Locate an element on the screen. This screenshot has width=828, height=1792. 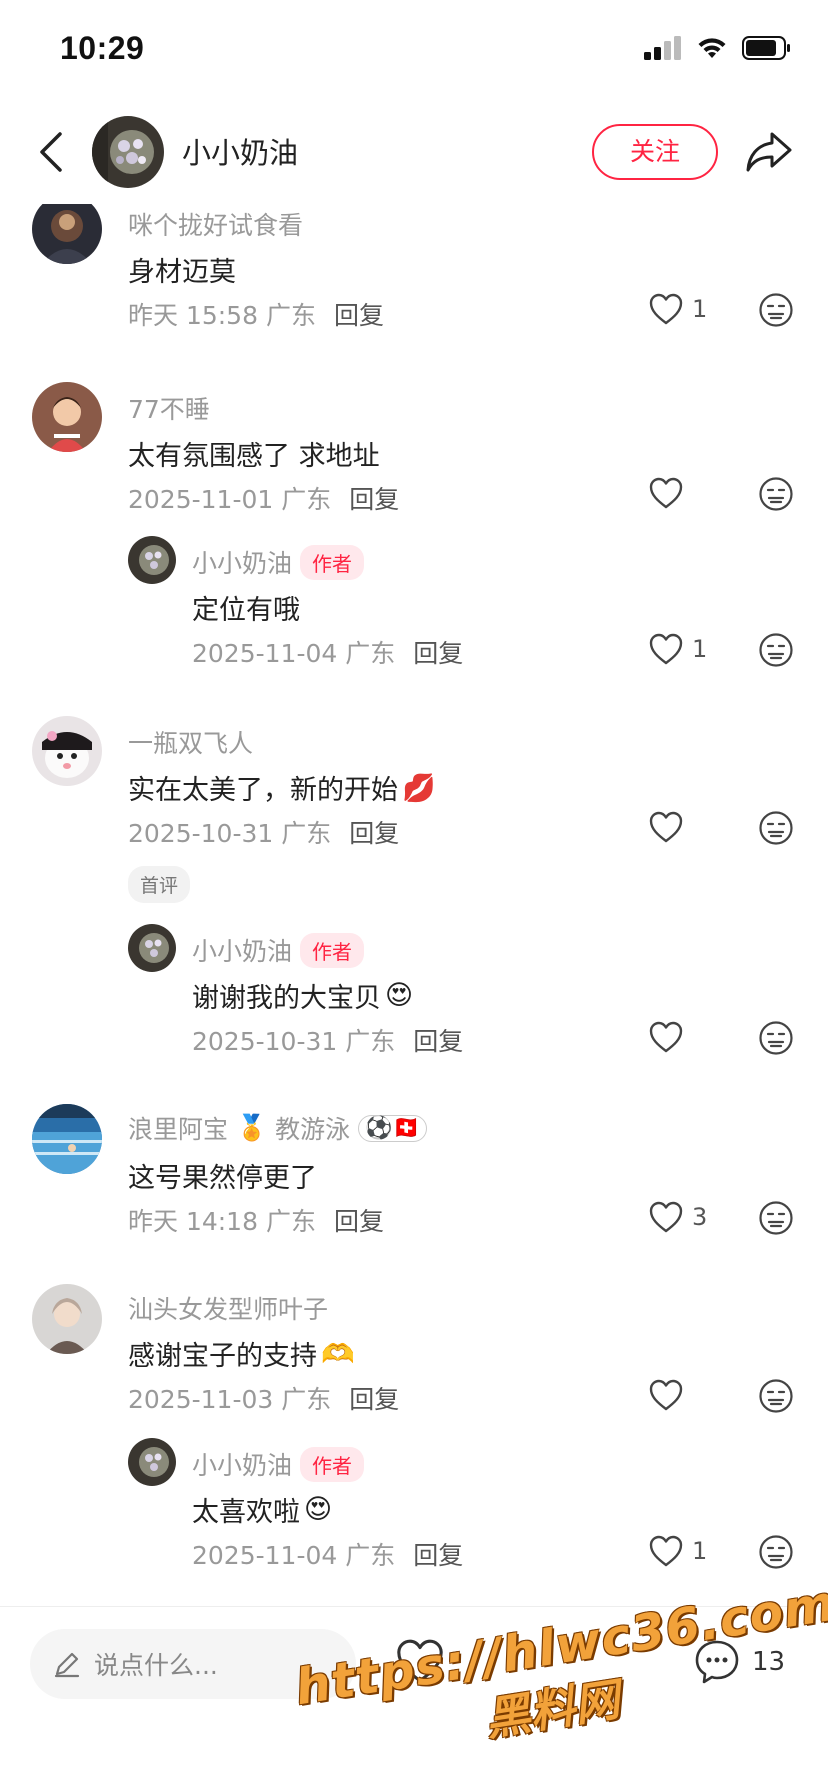
status-time: 10:29 is located at coordinates (102, 48).